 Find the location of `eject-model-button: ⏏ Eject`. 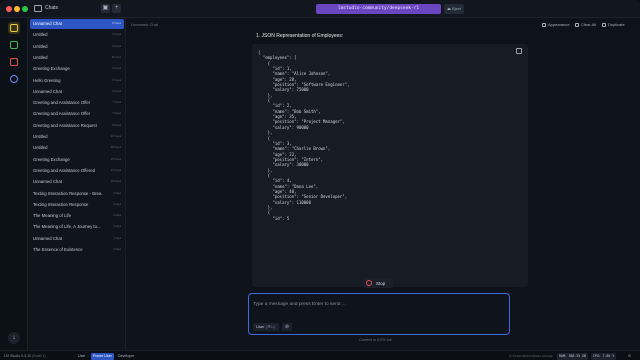

eject-model-button: ⏏ Eject is located at coordinates (454, 9).